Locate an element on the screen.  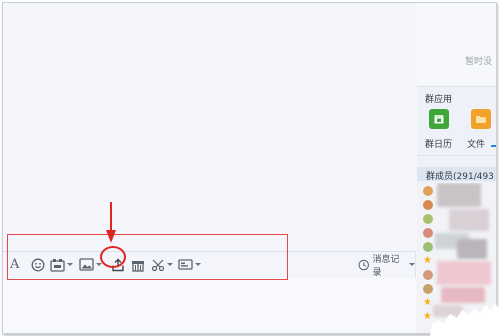
image-button is located at coordinates (90, 264).